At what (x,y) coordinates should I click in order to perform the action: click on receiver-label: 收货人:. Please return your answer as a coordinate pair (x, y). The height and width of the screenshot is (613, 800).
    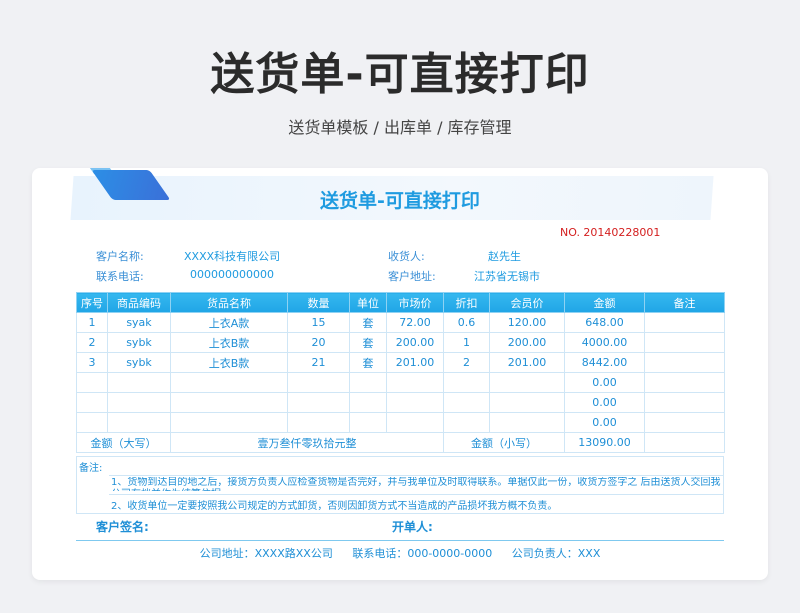
    Looking at the image, I should click on (406, 256).